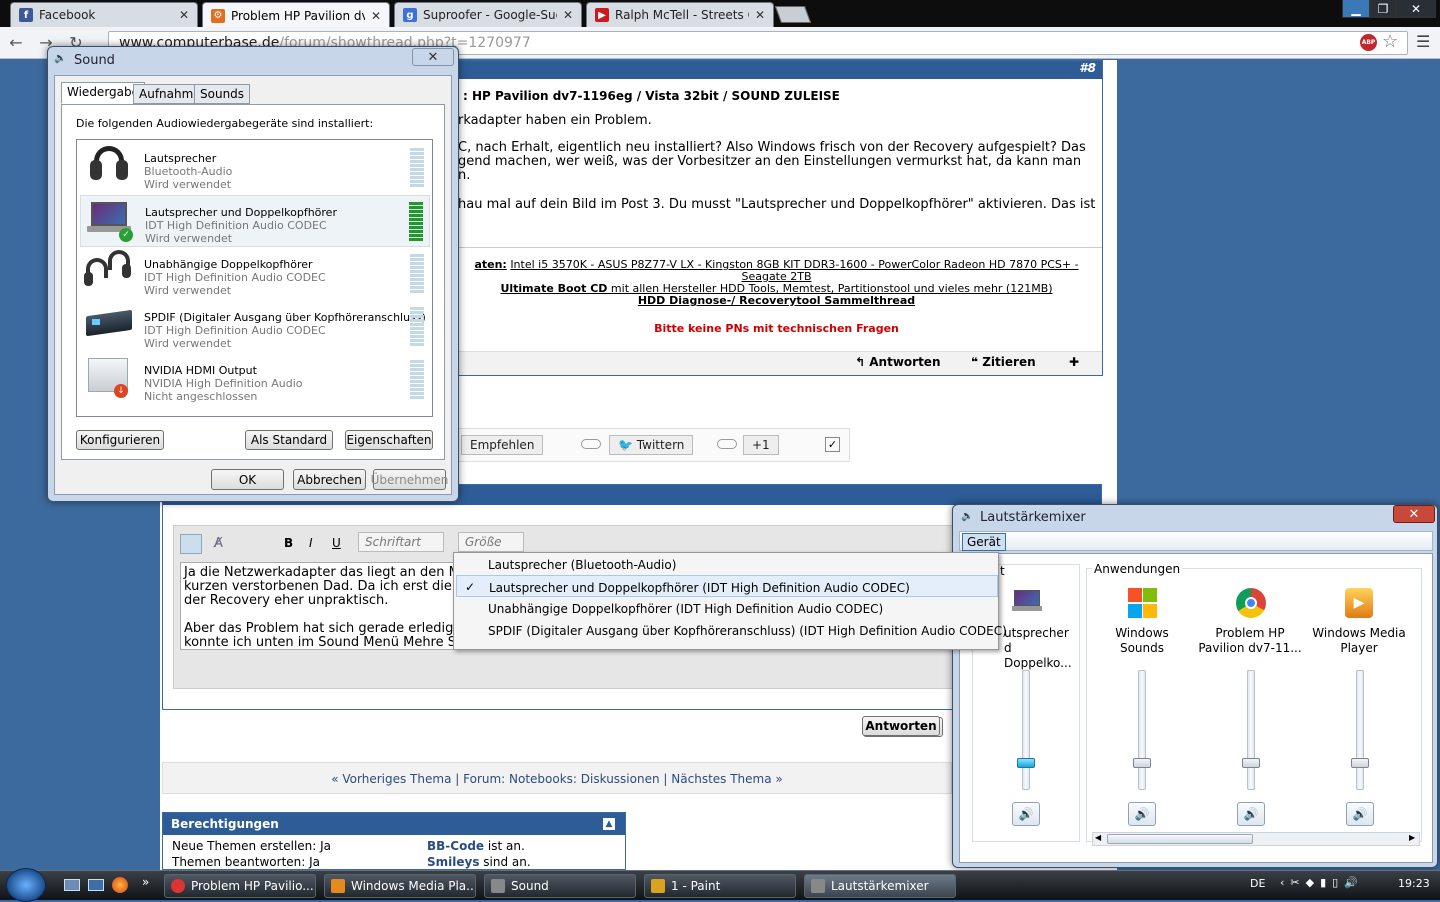 The height and width of the screenshot is (902, 1440). Describe the element at coordinates (296, 15) in the screenshot. I see `tab-computerbase: ⚙ Problem HP Pavilion dv7- ✕` at that location.